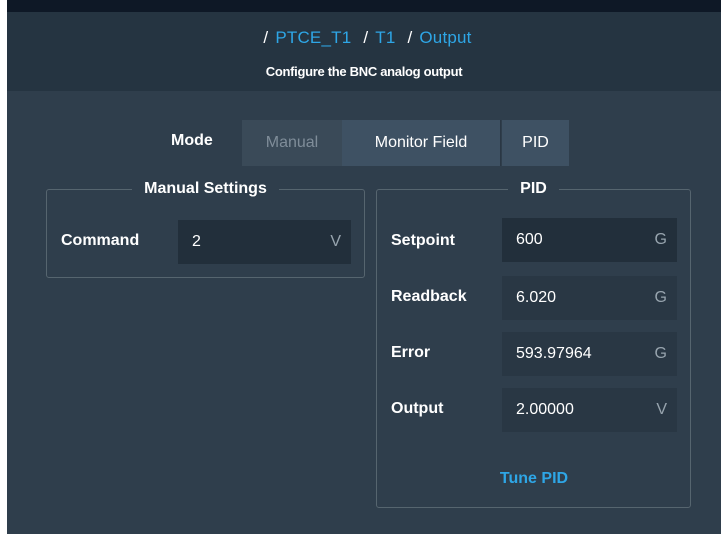 The height and width of the screenshot is (534, 721). What do you see at coordinates (313, 37) in the screenshot?
I see `breadcrumb-item-ptce-t1: PTCE_T1` at bounding box center [313, 37].